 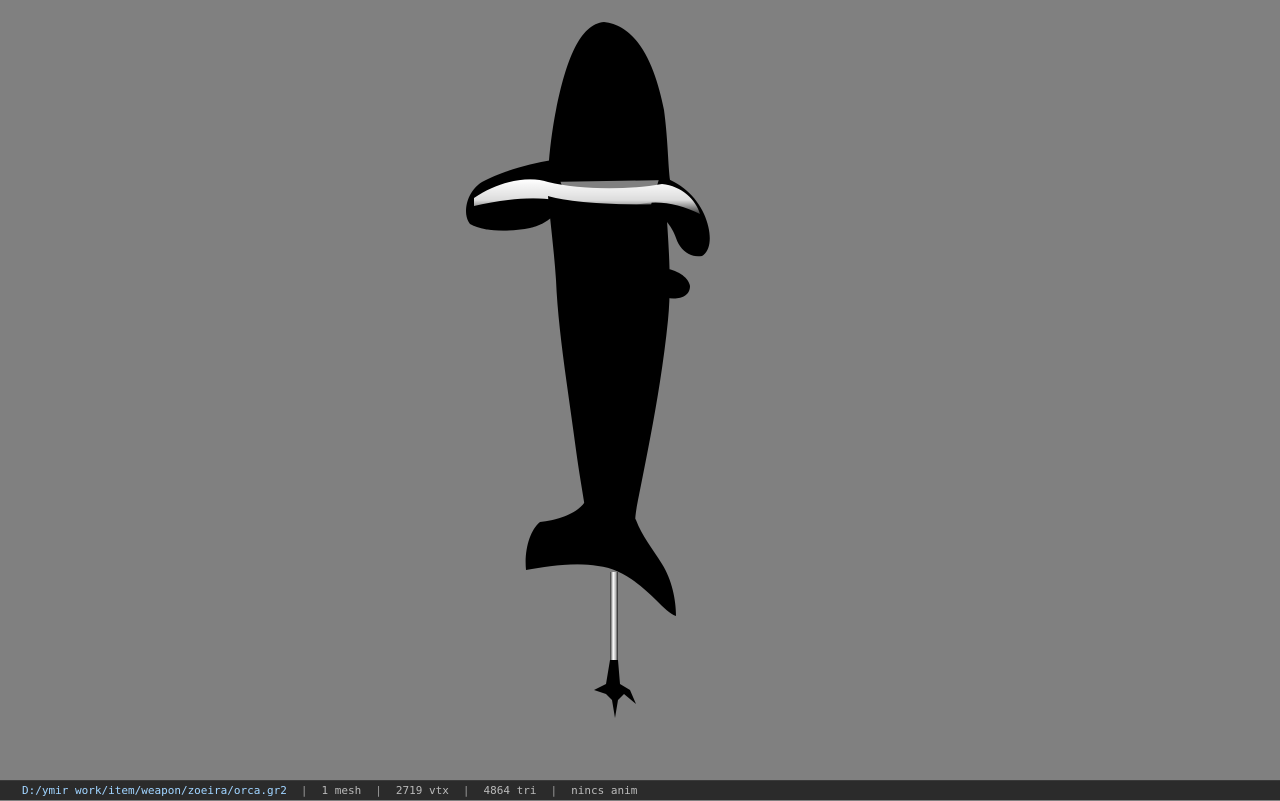 What do you see at coordinates (609, 102) in the screenshot?
I see `orca-head` at bounding box center [609, 102].